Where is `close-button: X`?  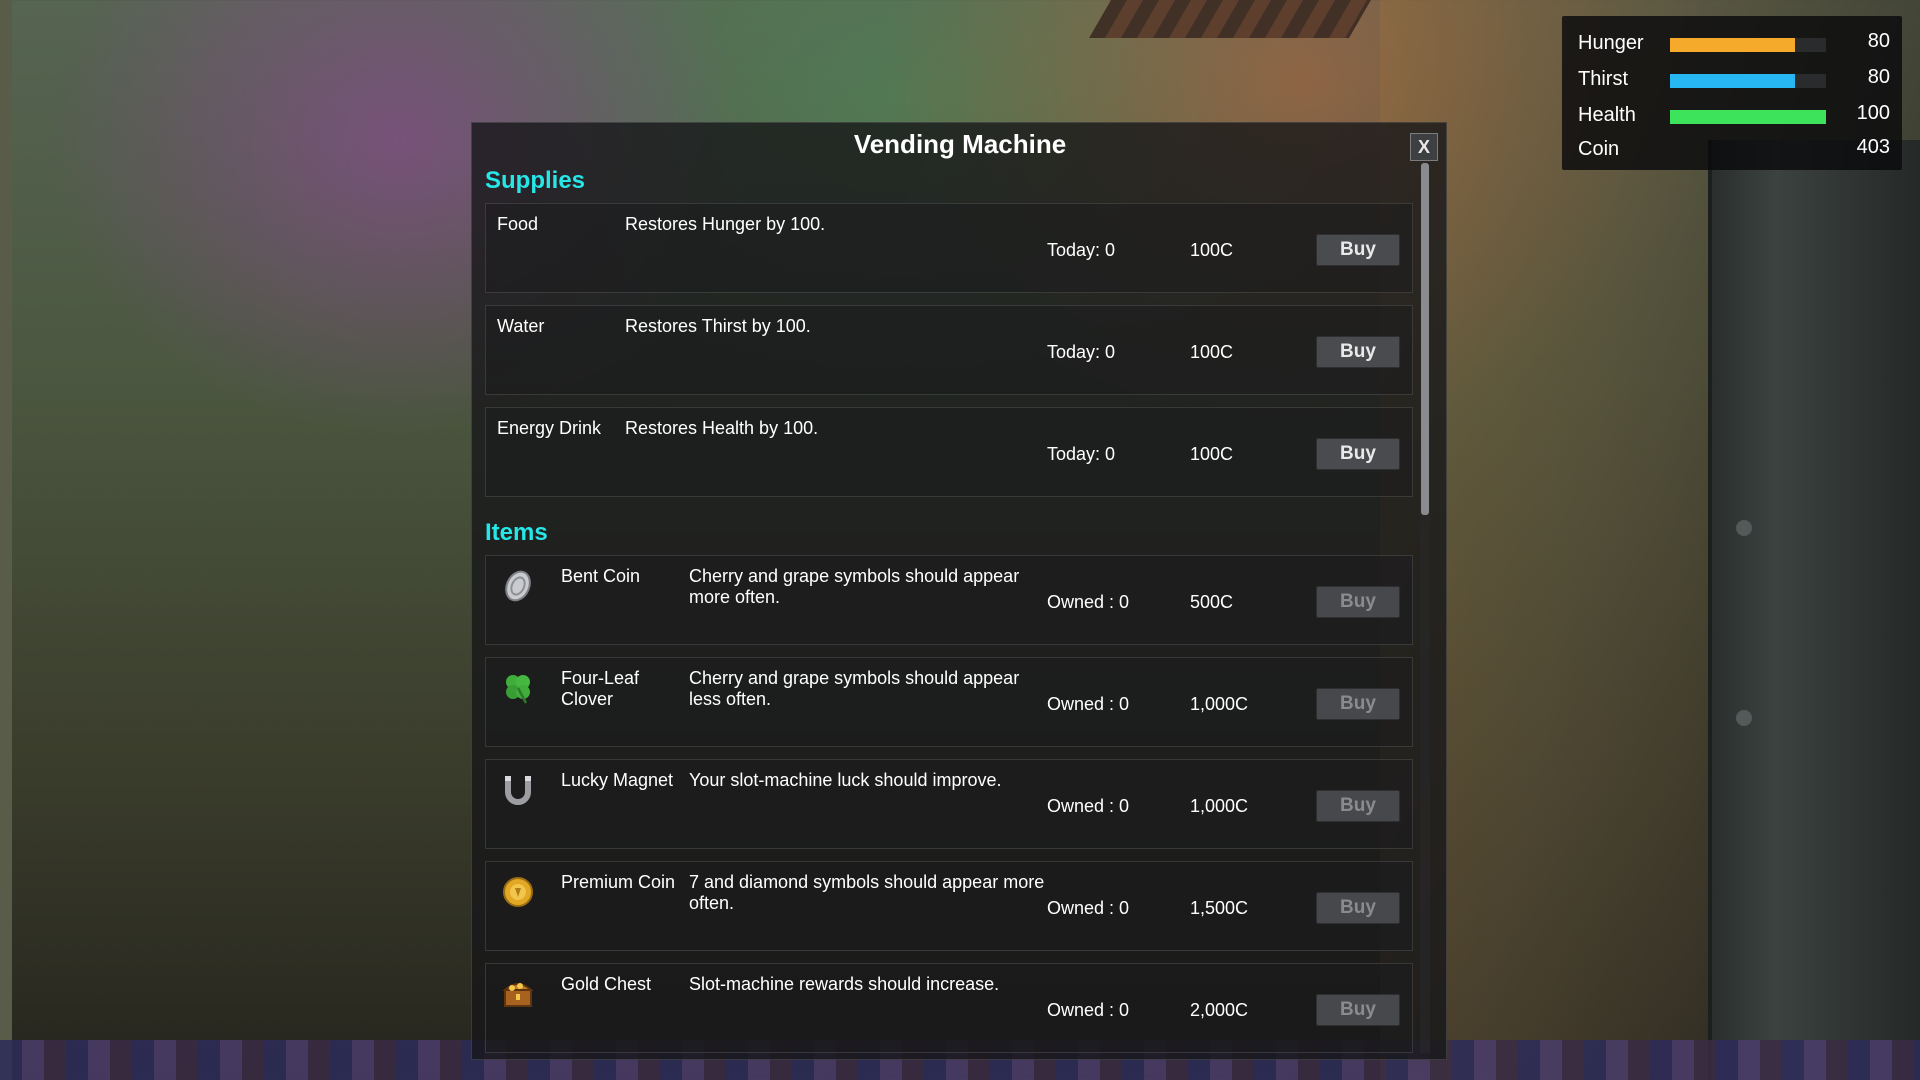 close-button: X is located at coordinates (1424, 147).